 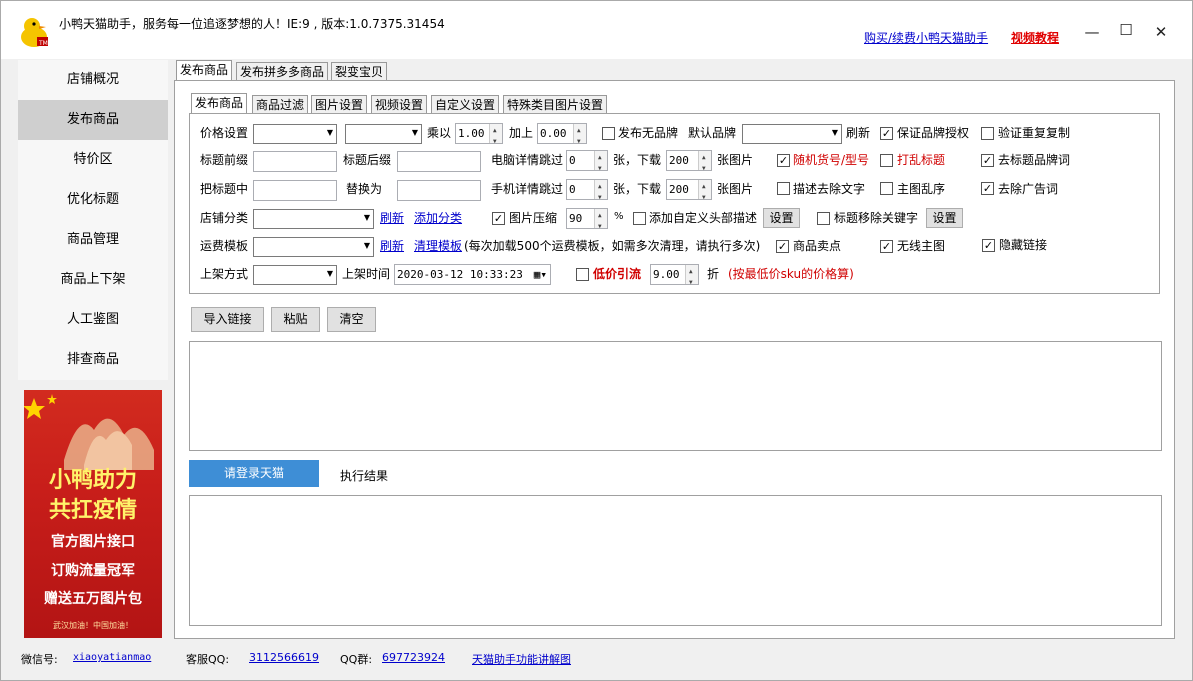 What do you see at coordinates (648, 133) in the screenshot?
I see `no-brand-label: 发布无品牌` at bounding box center [648, 133].